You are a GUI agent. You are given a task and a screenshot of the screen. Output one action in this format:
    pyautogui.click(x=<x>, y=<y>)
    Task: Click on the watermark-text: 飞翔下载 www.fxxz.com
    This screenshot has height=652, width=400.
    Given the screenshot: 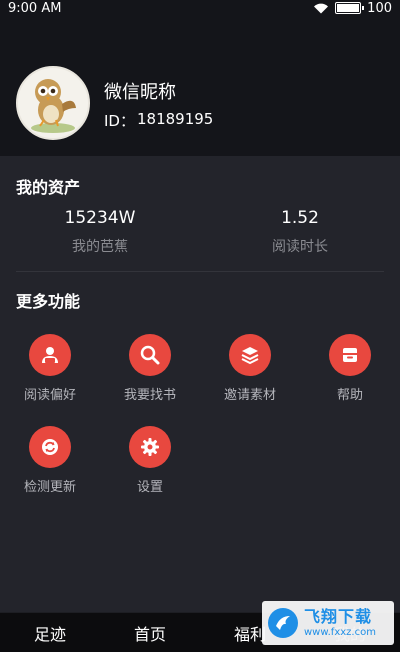 What is the action you would take?
    pyautogui.click(x=340, y=622)
    